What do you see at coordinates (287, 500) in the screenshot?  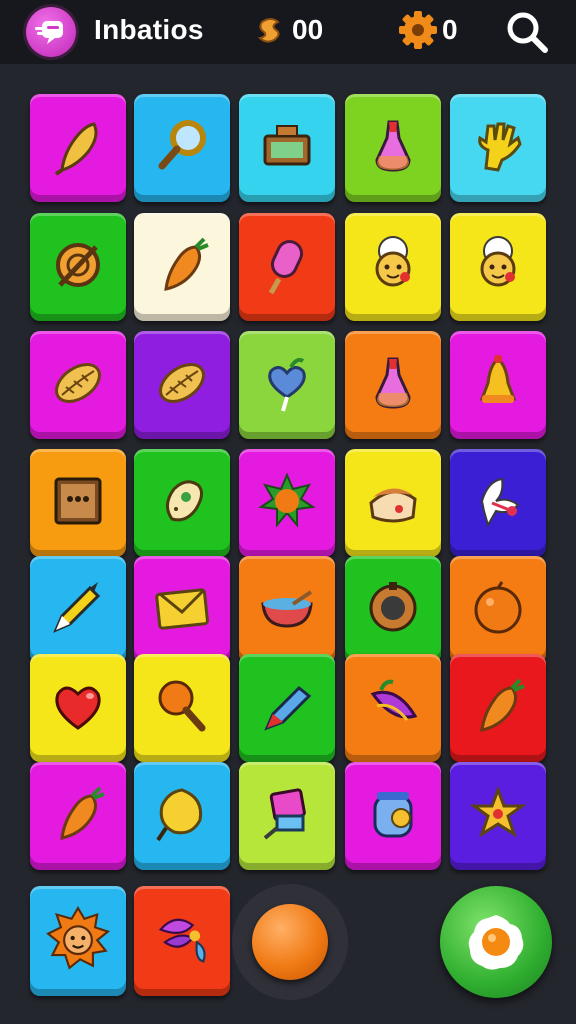 I see `sun-icon` at bounding box center [287, 500].